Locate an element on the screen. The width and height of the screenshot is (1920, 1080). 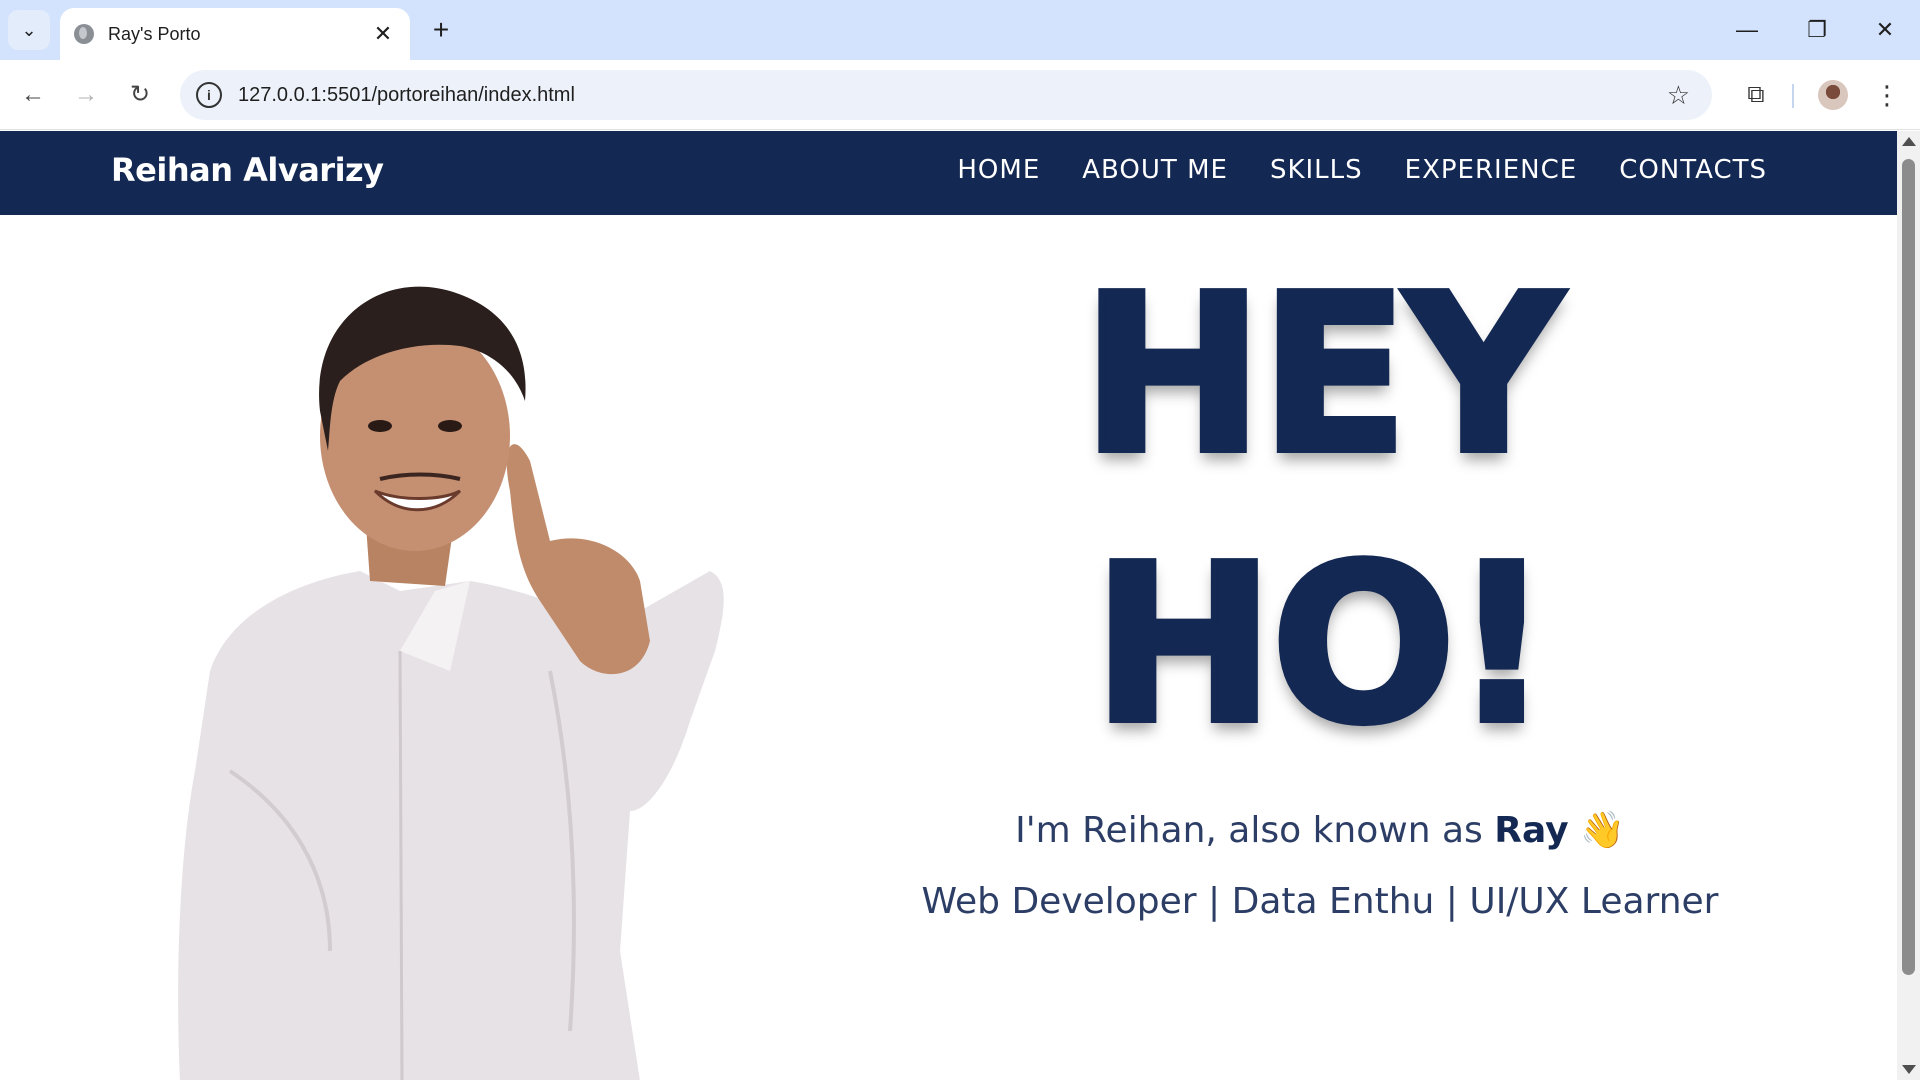
hero-heading-line1: HEY is located at coordinates (1321, 375).